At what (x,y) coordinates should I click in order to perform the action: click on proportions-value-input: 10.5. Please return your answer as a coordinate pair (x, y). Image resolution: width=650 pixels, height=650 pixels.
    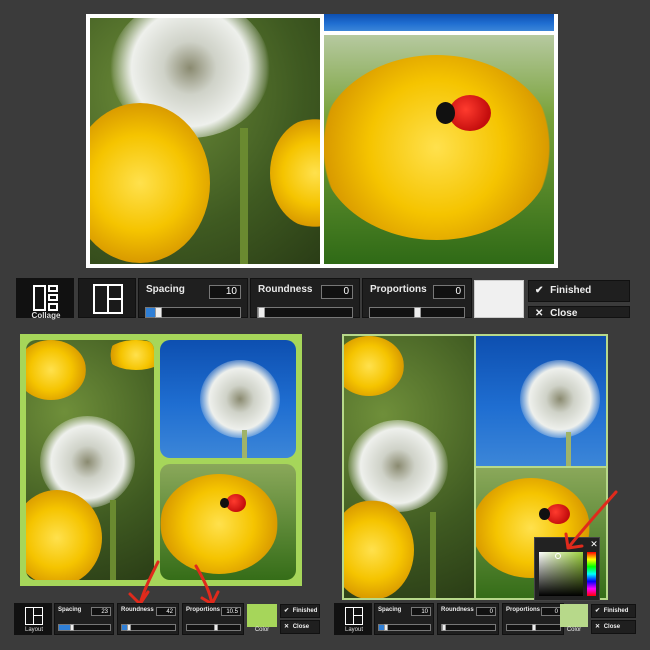
    Looking at the image, I should click on (231, 611).